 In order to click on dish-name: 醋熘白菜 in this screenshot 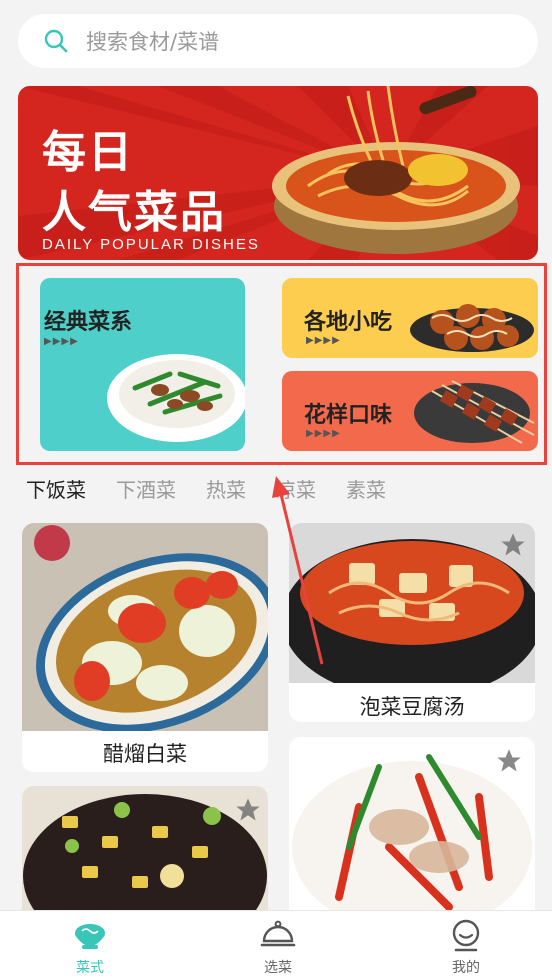, I will do `click(145, 754)`.